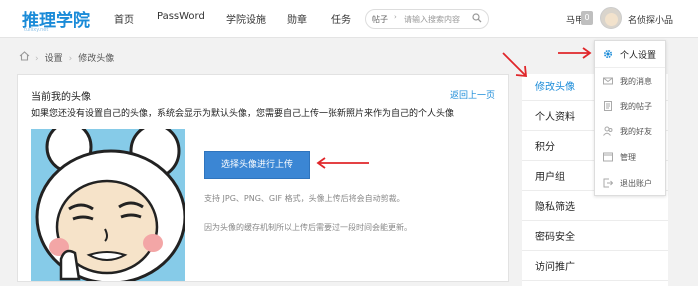  I want to click on sidebar-item-privacy: 隐私筛选, so click(595, 207).